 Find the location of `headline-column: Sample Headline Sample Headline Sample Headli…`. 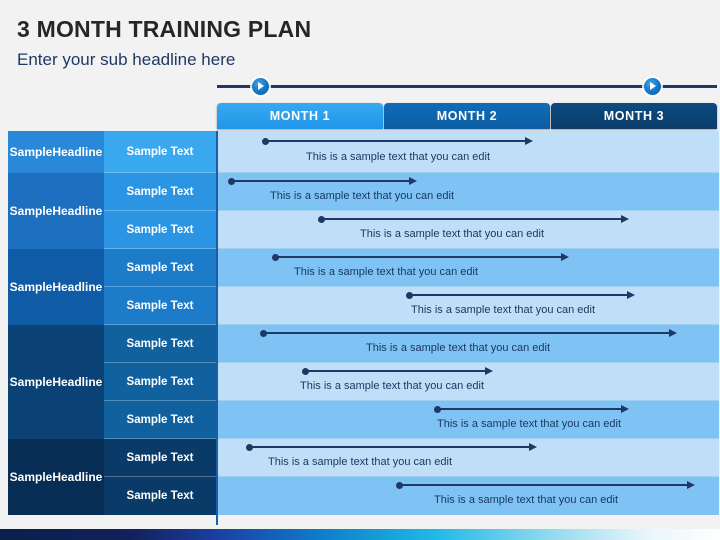

headline-column: Sample Headline Sample Headline Sample Headli… is located at coordinates (56, 328).